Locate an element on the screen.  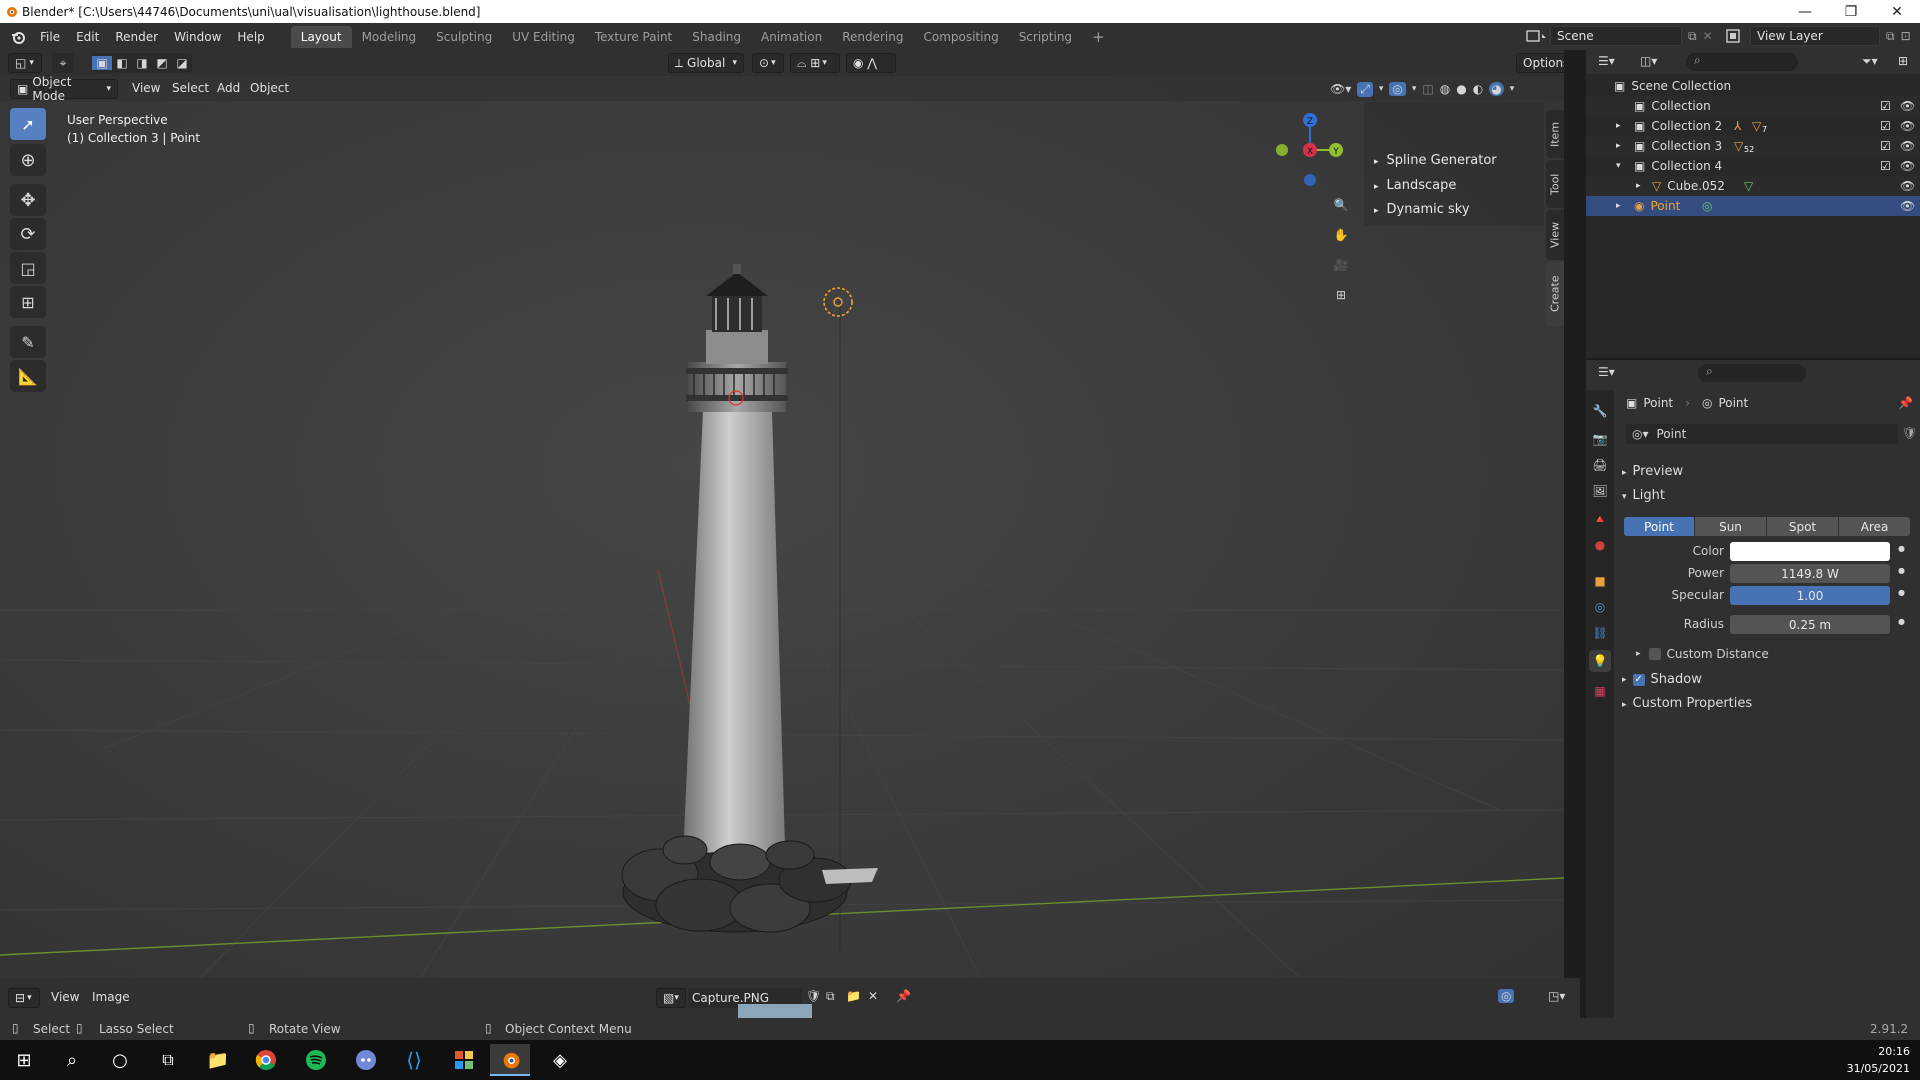
select-intersect-icon: ◪ is located at coordinates (182, 63).